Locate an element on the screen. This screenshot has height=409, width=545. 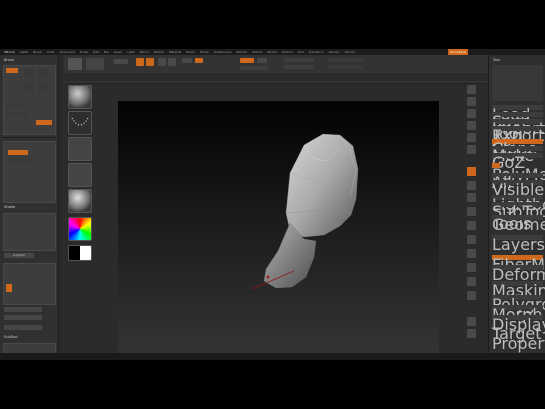
actual-icon is located at coordinates (471, 137).